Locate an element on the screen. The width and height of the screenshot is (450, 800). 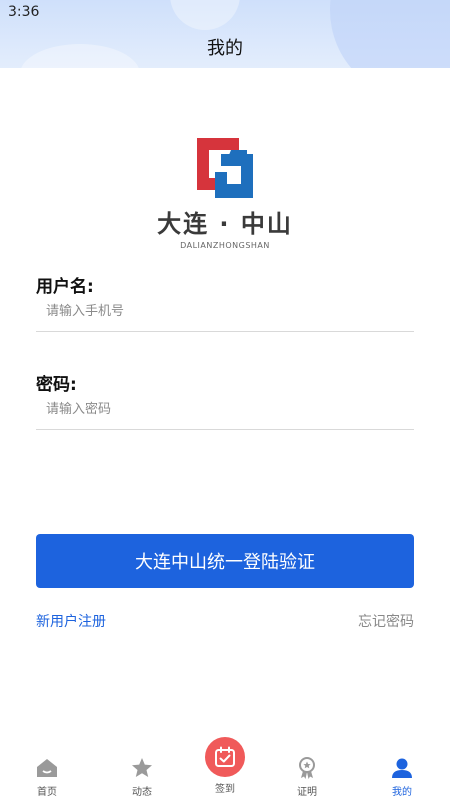
logo-name: 大连 · 中山 is located at coordinates (225, 224).